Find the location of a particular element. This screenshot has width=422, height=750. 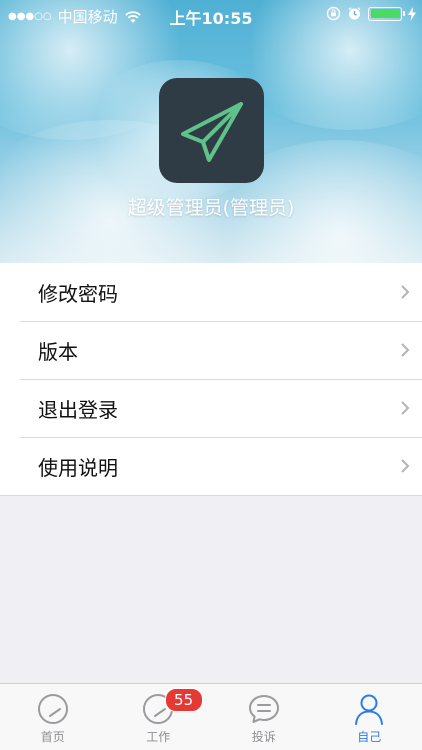

user-name: 超级管理员(管理员) is located at coordinates (211, 208).